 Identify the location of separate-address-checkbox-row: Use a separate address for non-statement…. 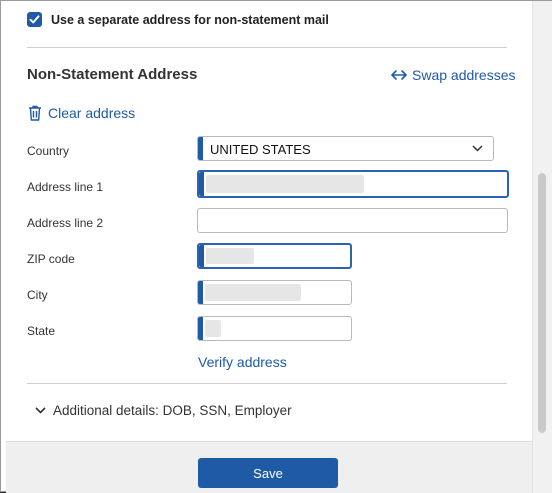
(178, 19).